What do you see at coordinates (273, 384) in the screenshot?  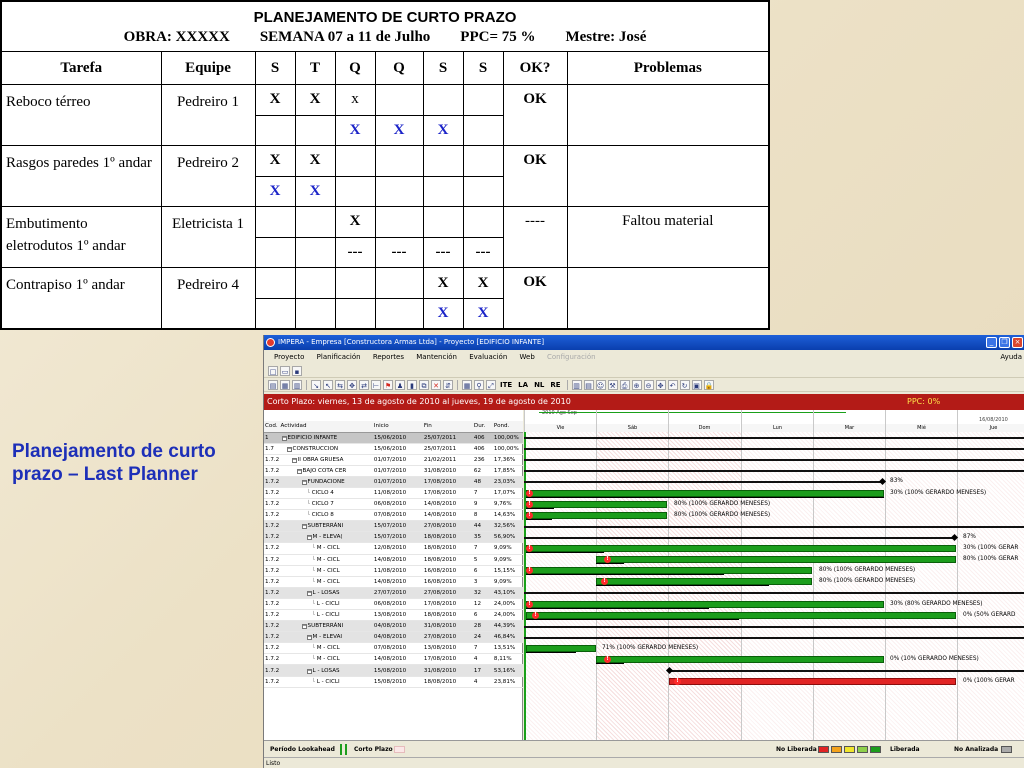 I see `view-icon: ▤` at bounding box center [273, 384].